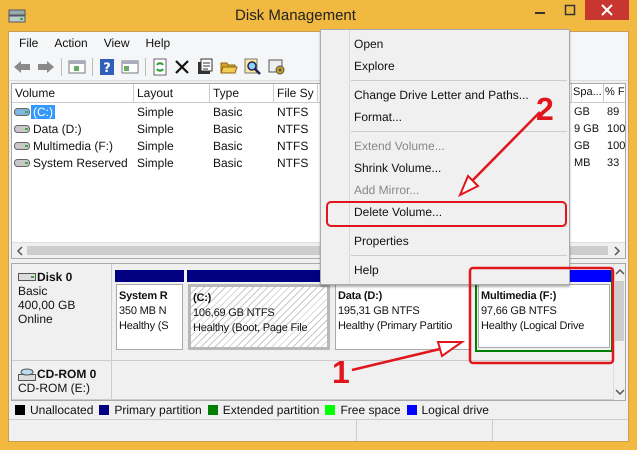 The image size is (637, 450). What do you see at coordinates (36, 319) in the screenshot?
I see `disk-info: Online` at bounding box center [36, 319].